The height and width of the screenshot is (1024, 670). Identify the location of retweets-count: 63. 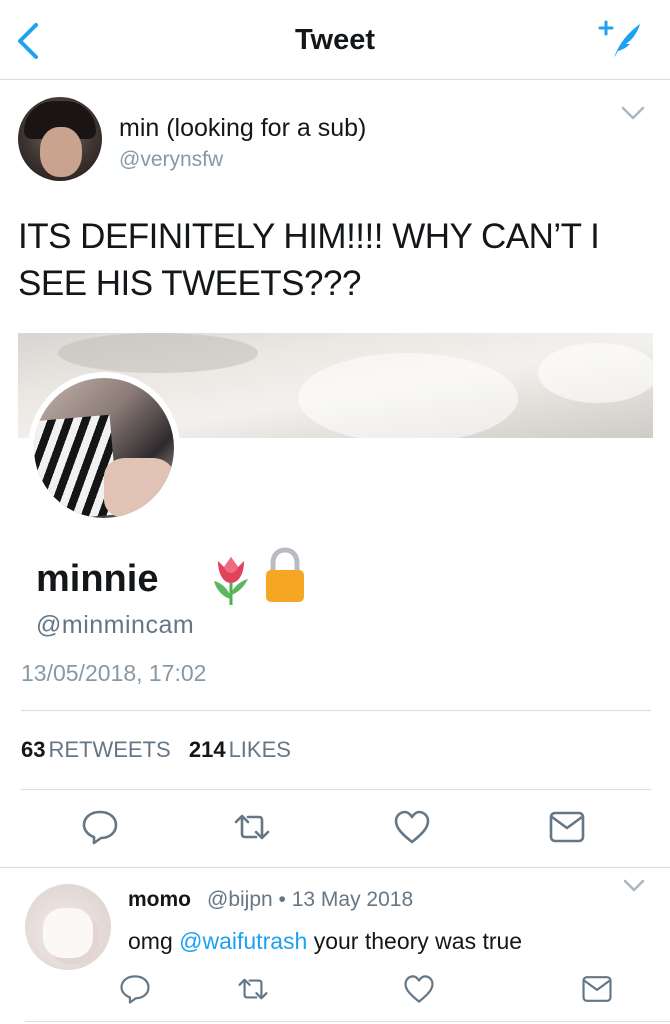
(33, 749).